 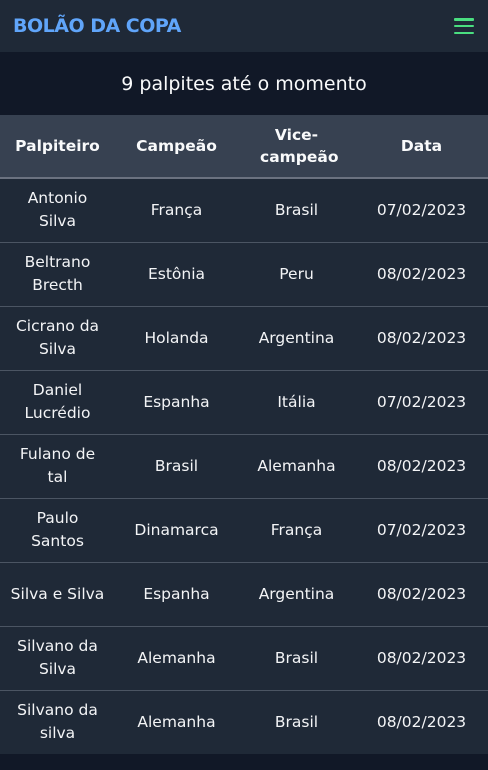 What do you see at coordinates (176, 337) in the screenshot?
I see `cell-campeao: Holanda` at bounding box center [176, 337].